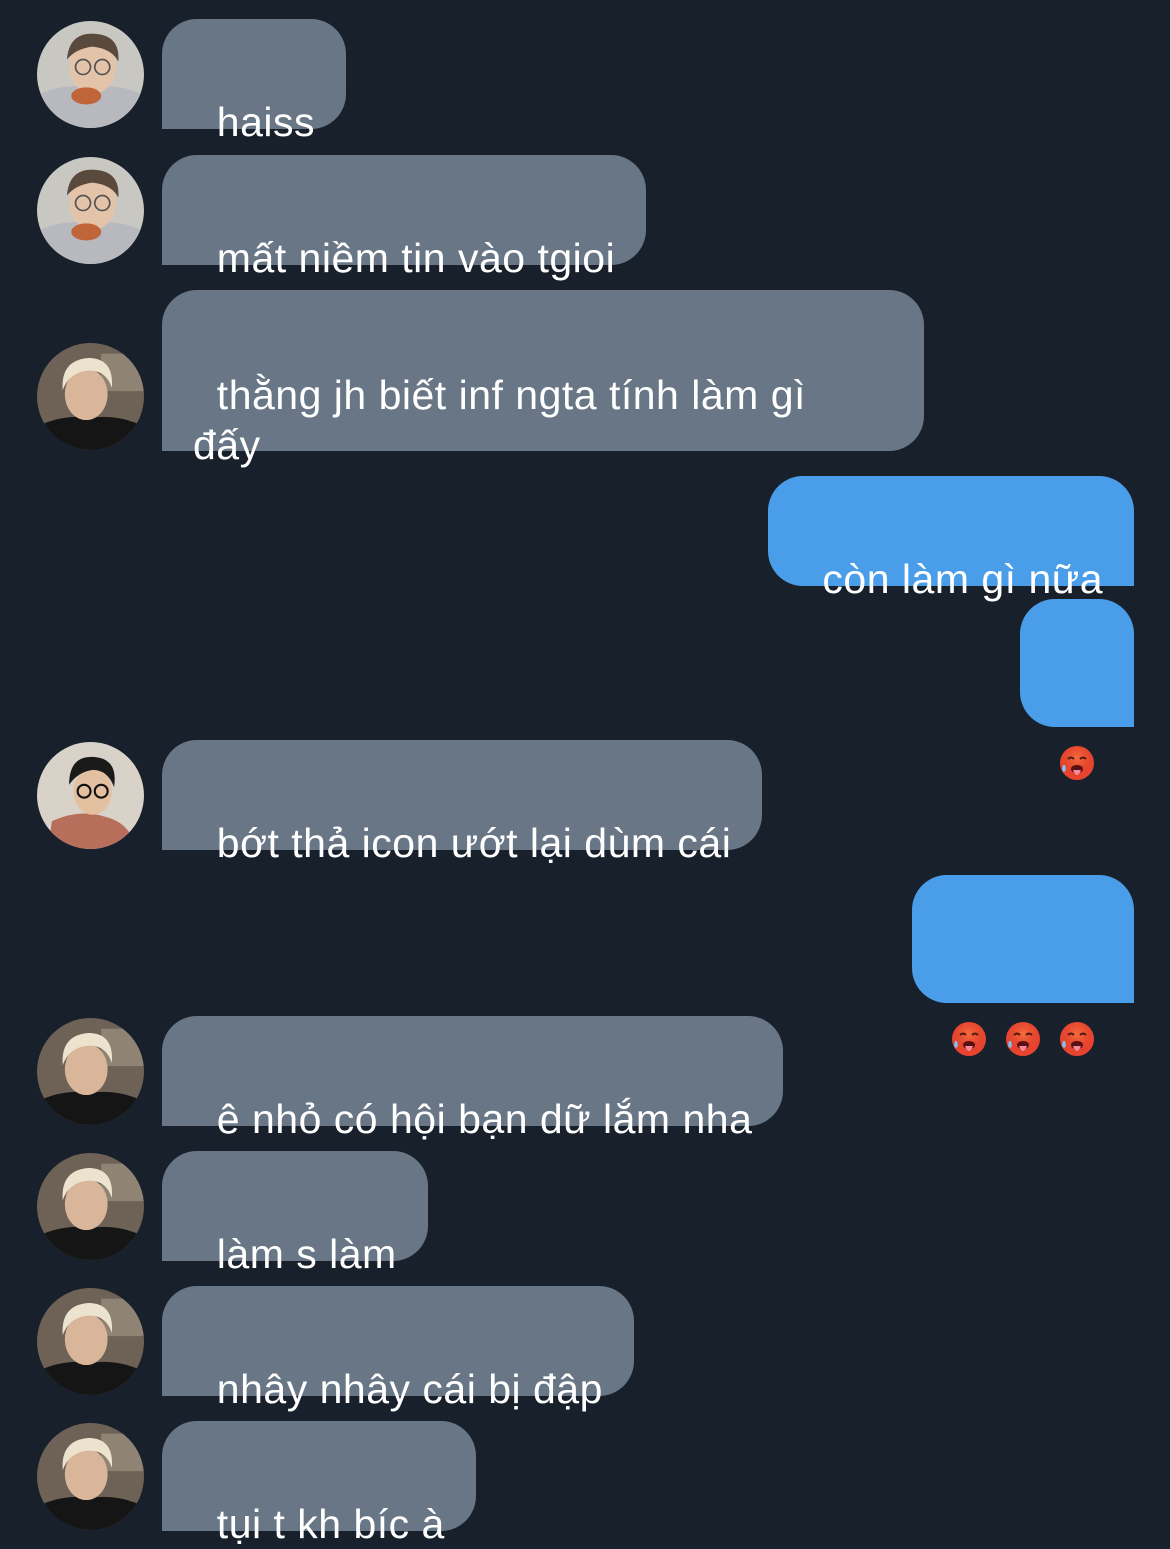 The height and width of the screenshot is (1549, 1170). What do you see at coordinates (409, 1389) in the screenshot?
I see `message-text: nhây nhây cái bị đập` at bounding box center [409, 1389].